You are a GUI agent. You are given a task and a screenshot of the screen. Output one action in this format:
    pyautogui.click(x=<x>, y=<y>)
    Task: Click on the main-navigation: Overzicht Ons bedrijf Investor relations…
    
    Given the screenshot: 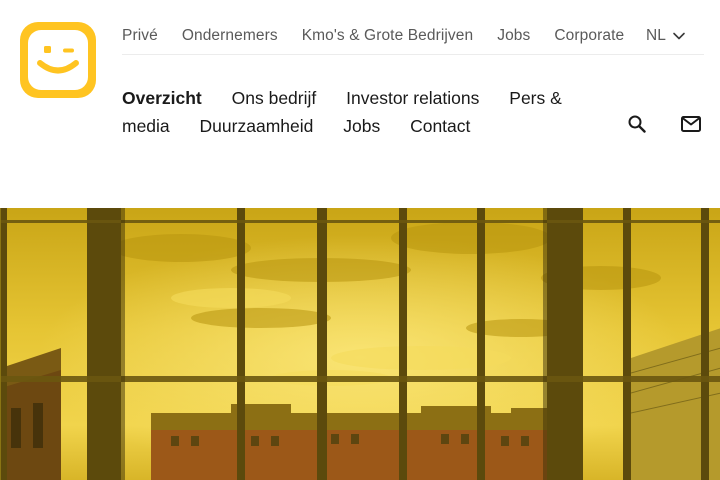 What is the action you would take?
    pyautogui.click(x=357, y=112)
    